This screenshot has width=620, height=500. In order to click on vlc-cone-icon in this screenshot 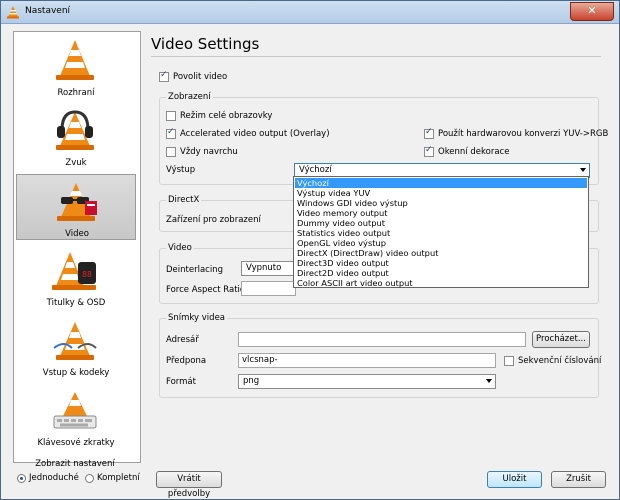, I will do `click(13, 12)`.